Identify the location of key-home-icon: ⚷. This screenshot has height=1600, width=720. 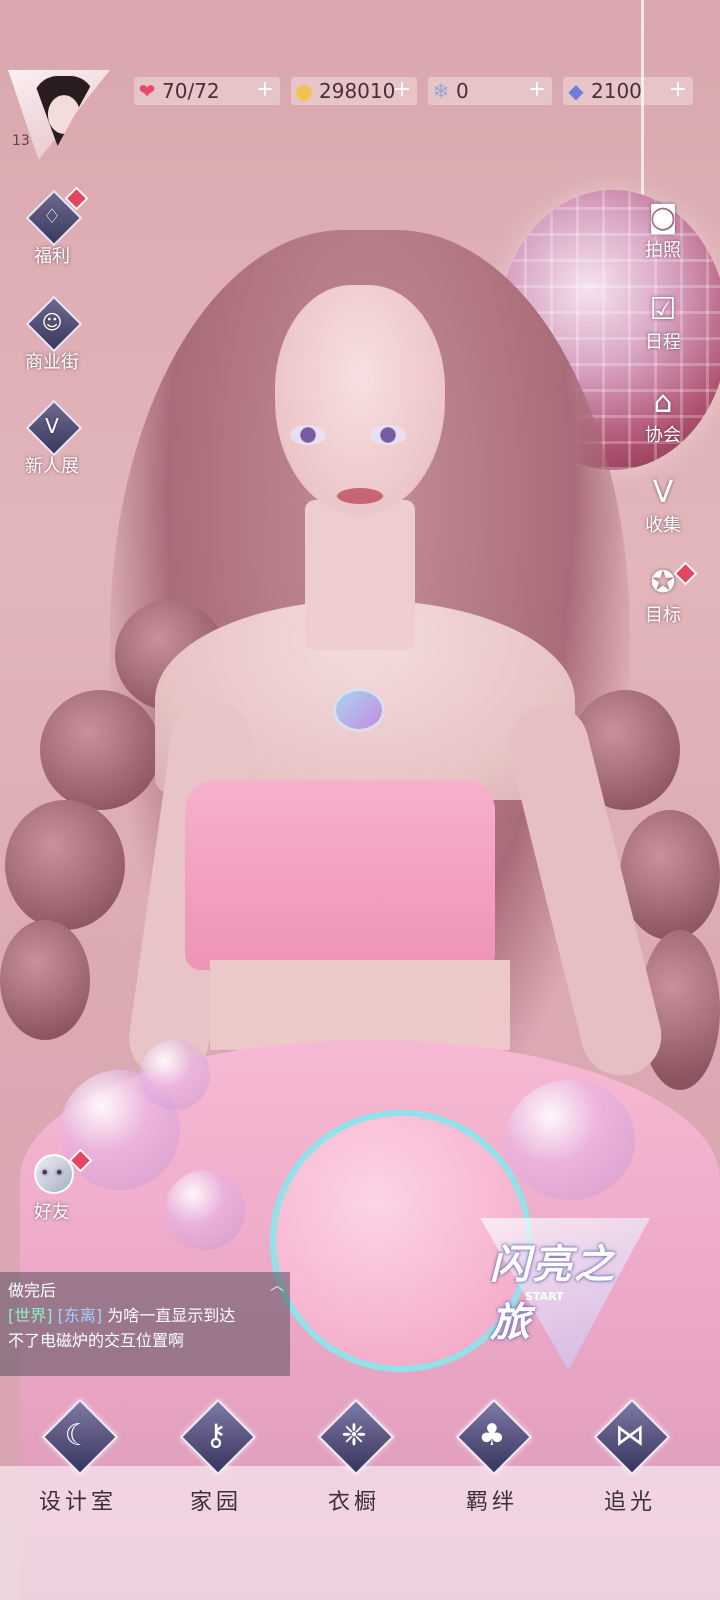
(218, 1437).